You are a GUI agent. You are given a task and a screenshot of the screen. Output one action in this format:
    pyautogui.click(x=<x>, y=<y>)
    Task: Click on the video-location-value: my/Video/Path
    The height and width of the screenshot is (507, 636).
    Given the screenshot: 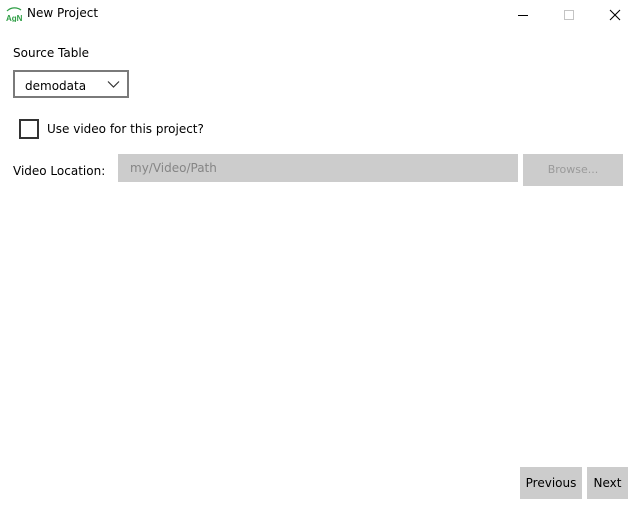 What is the action you would take?
    pyautogui.click(x=173, y=168)
    